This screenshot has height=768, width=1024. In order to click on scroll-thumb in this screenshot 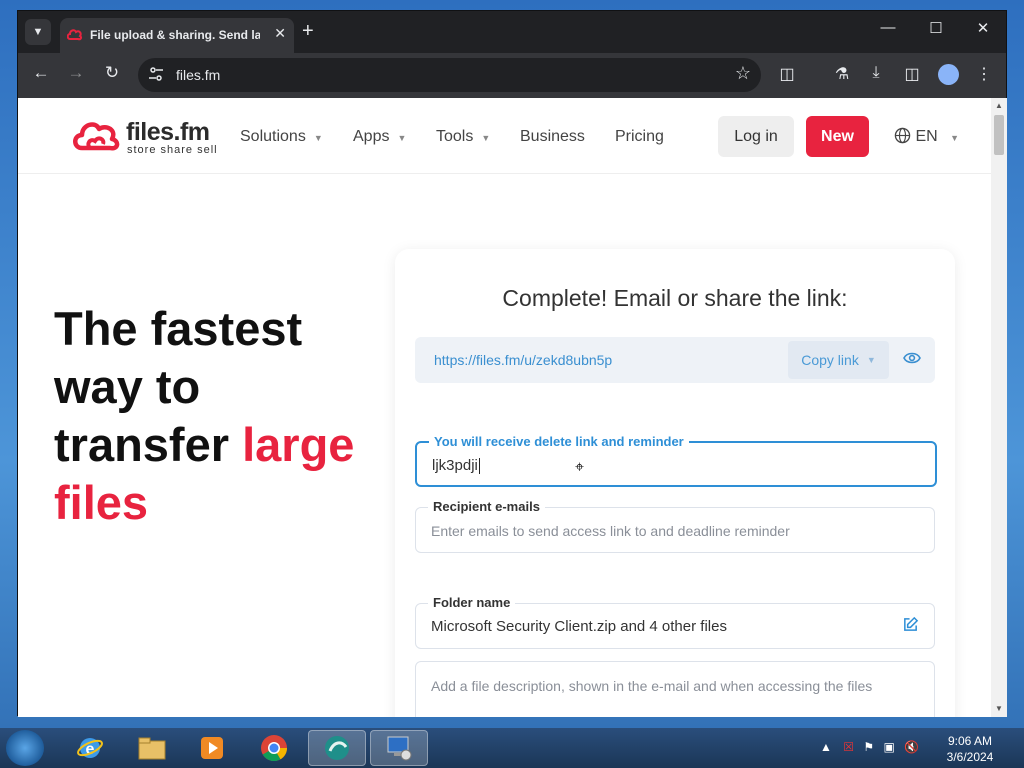, I will do `click(999, 135)`.